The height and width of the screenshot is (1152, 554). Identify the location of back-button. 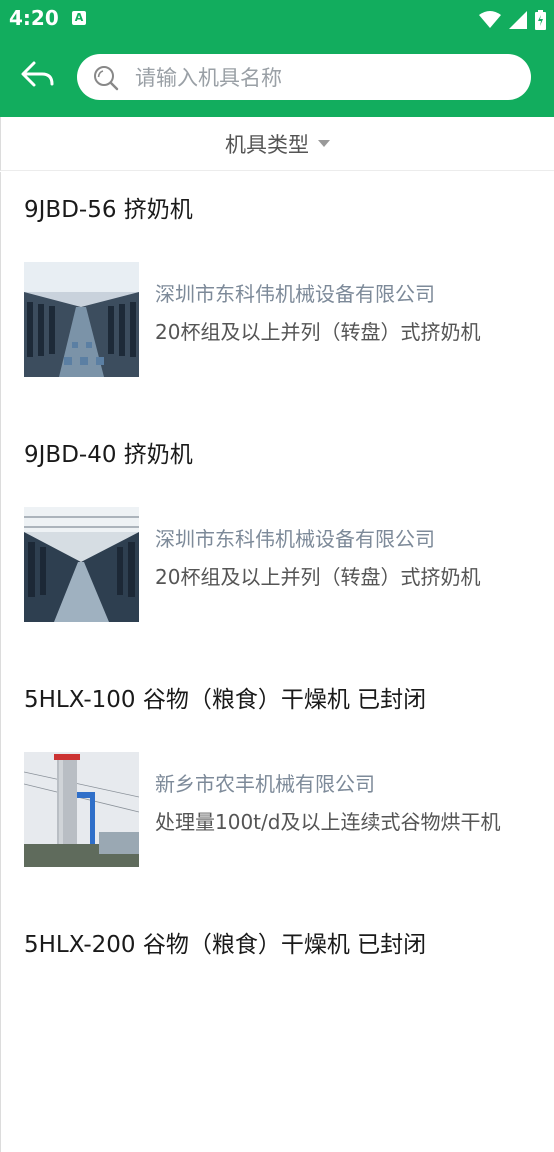
(40, 78).